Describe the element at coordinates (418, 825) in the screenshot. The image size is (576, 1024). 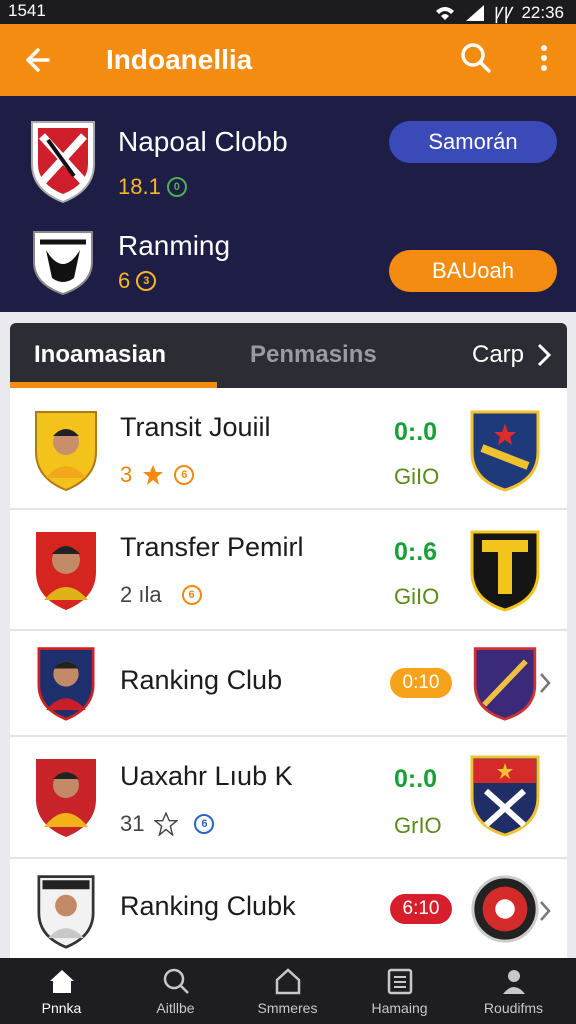
I see `match-status: GrIO` at that location.